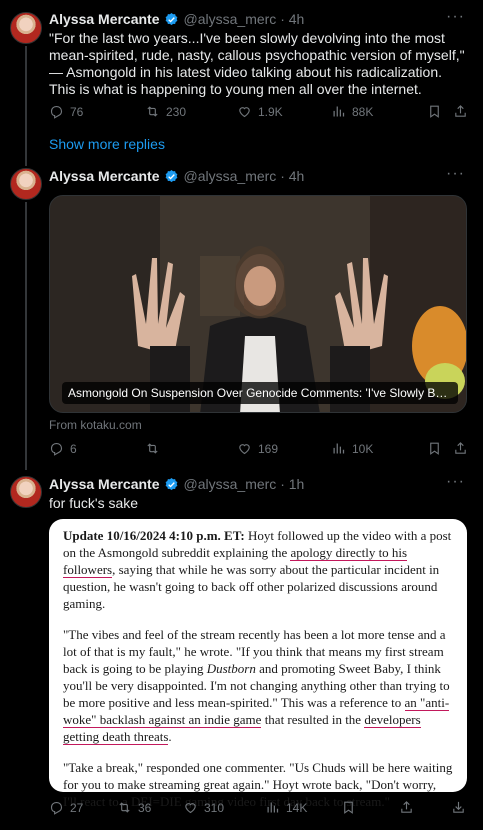  I want to click on download-button, so click(458, 807).